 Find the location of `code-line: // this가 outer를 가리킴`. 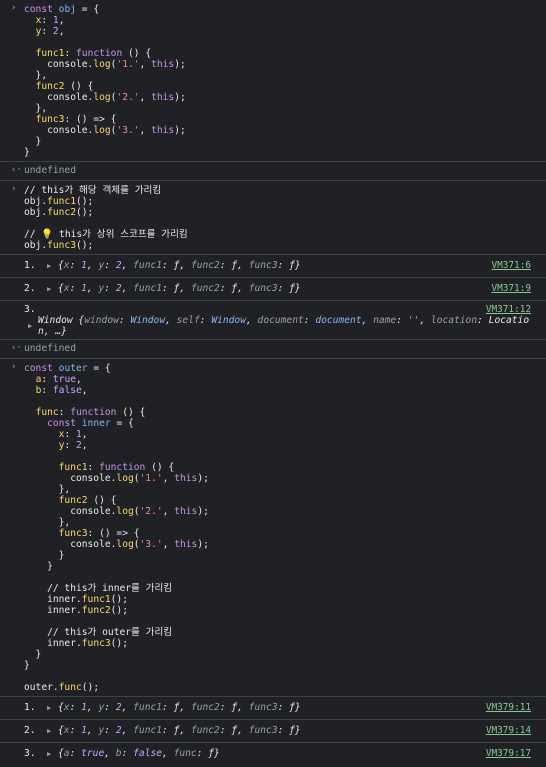

code-line: // this가 outer를 가리킴 is located at coordinates (98, 632).